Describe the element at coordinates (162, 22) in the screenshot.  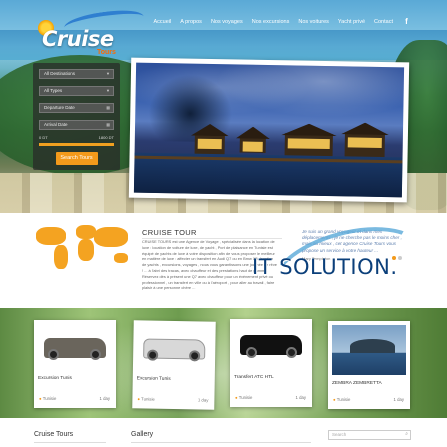
I see `nav-item-accueil: Accueil` at that location.